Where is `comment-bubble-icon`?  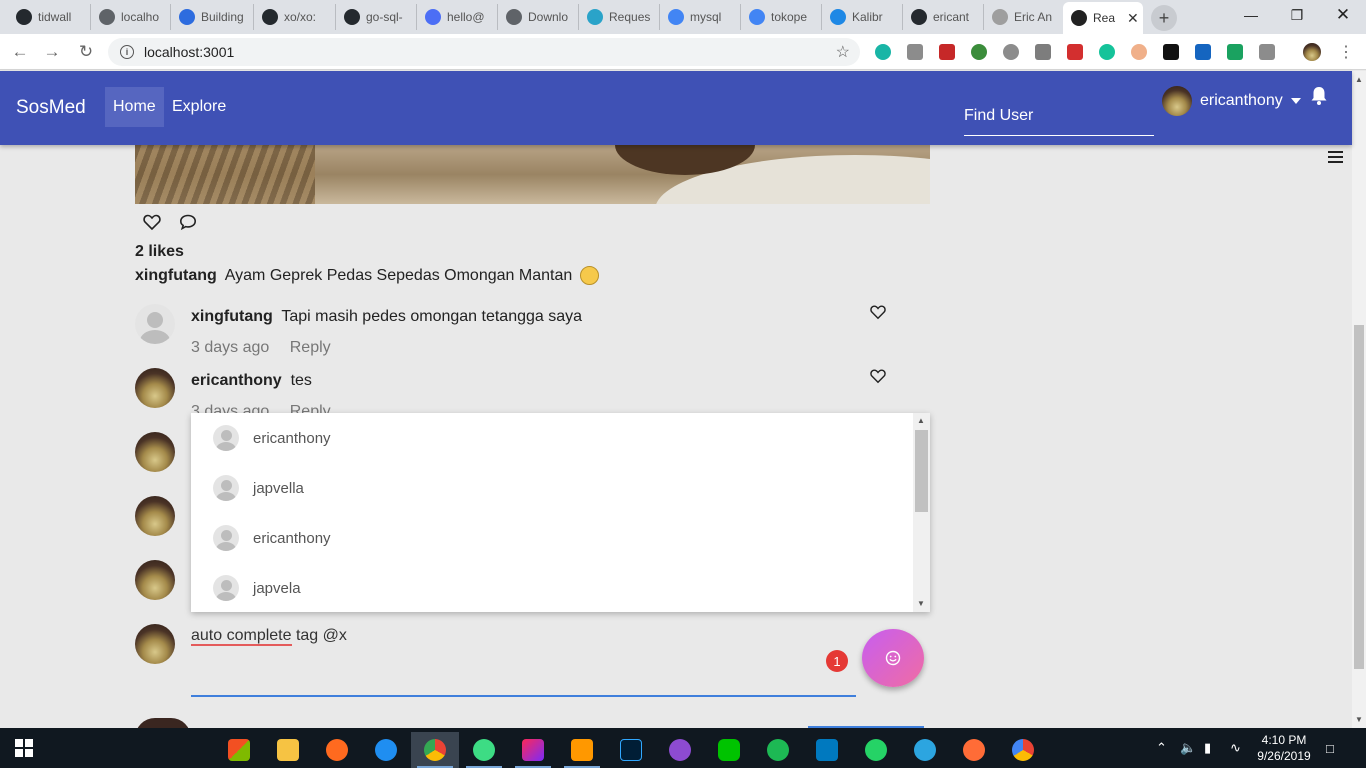
comment-bubble-icon is located at coordinates (188, 222).